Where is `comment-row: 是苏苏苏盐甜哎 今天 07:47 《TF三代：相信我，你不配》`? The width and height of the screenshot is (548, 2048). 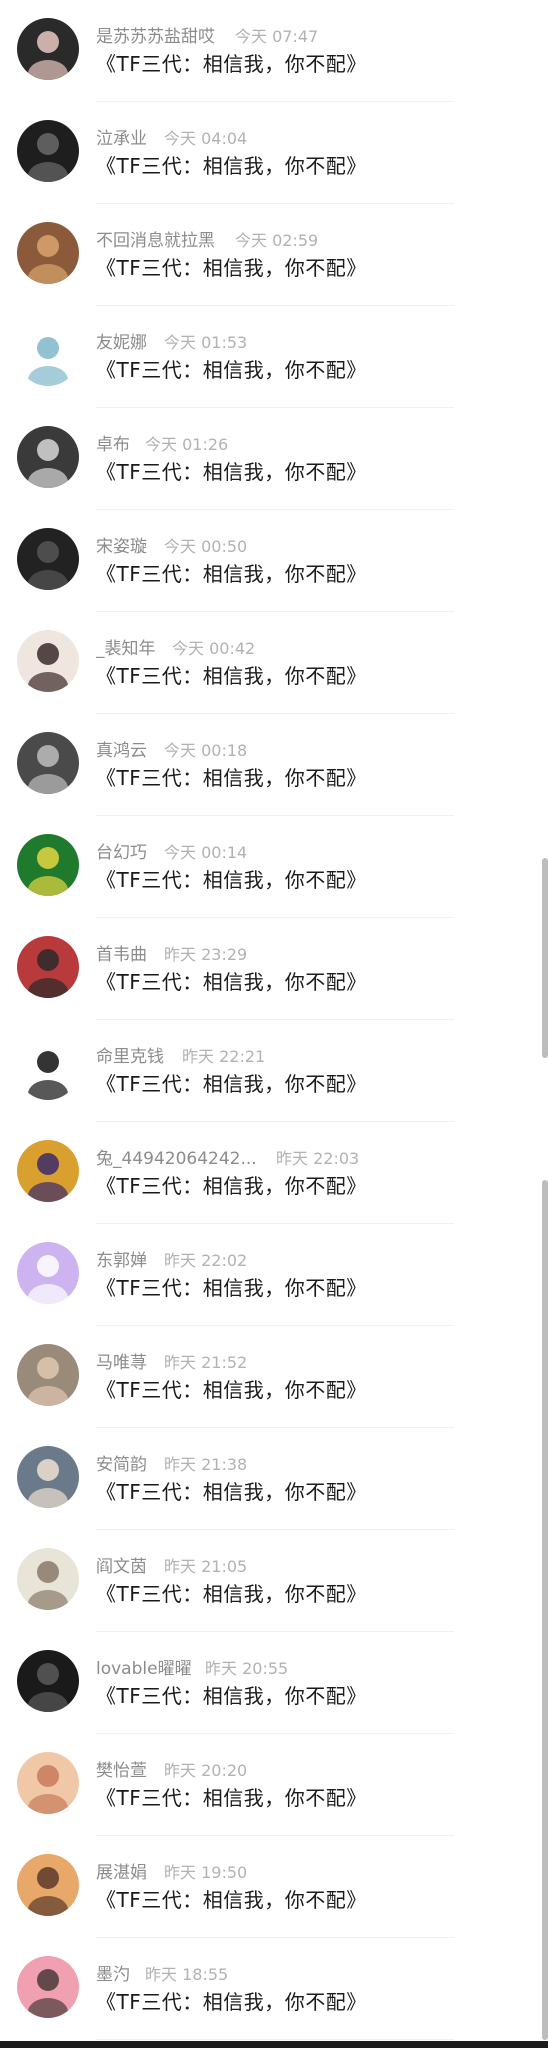
comment-row: 是苏苏苏盐甜哎 今天 07:47 《TF三代：相信我，你不配》 is located at coordinates (274, 51).